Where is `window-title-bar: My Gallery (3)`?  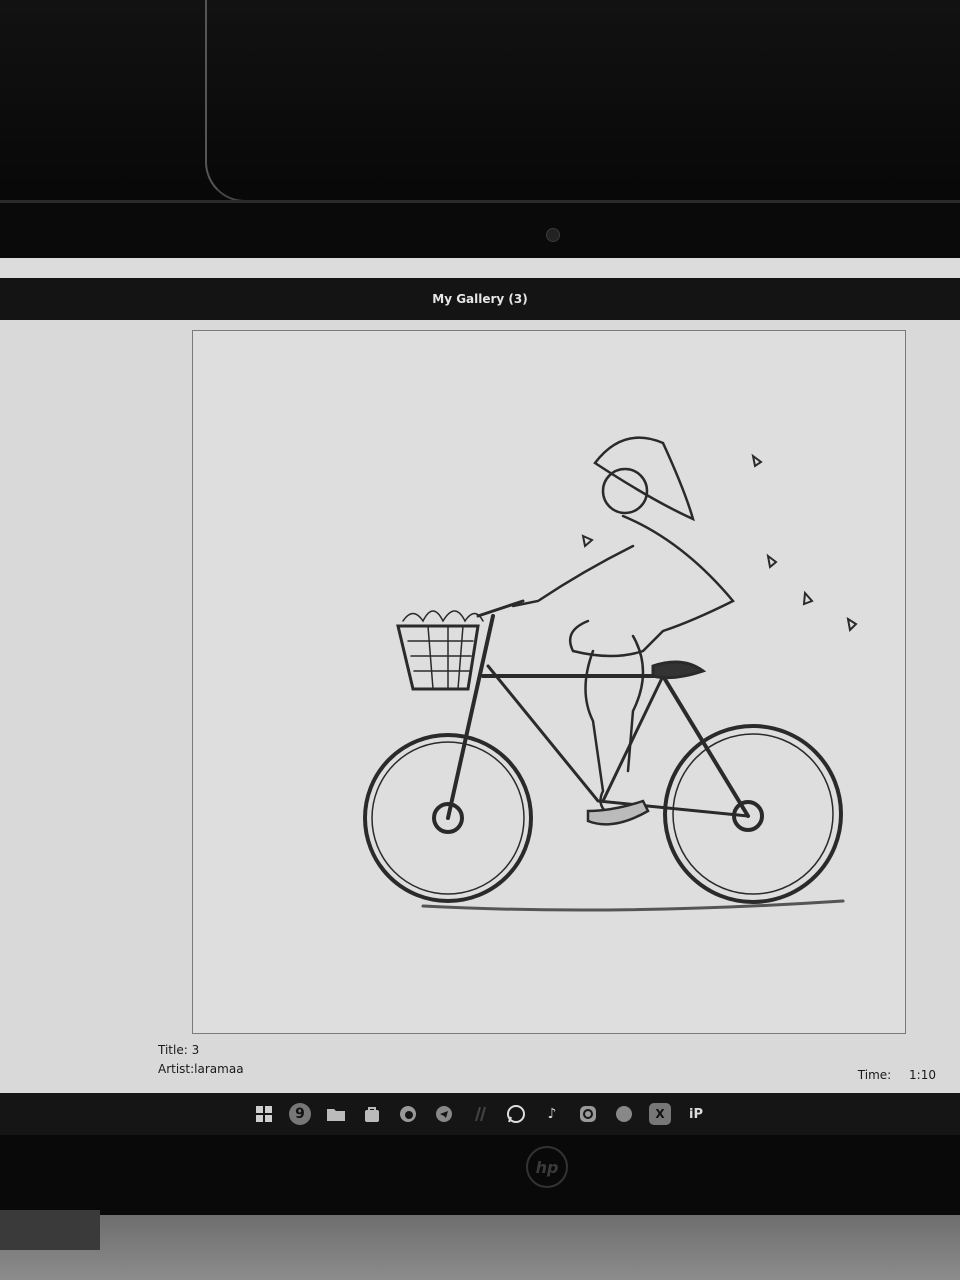 window-title-bar: My Gallery (3) is located at coordinates (480, 299).